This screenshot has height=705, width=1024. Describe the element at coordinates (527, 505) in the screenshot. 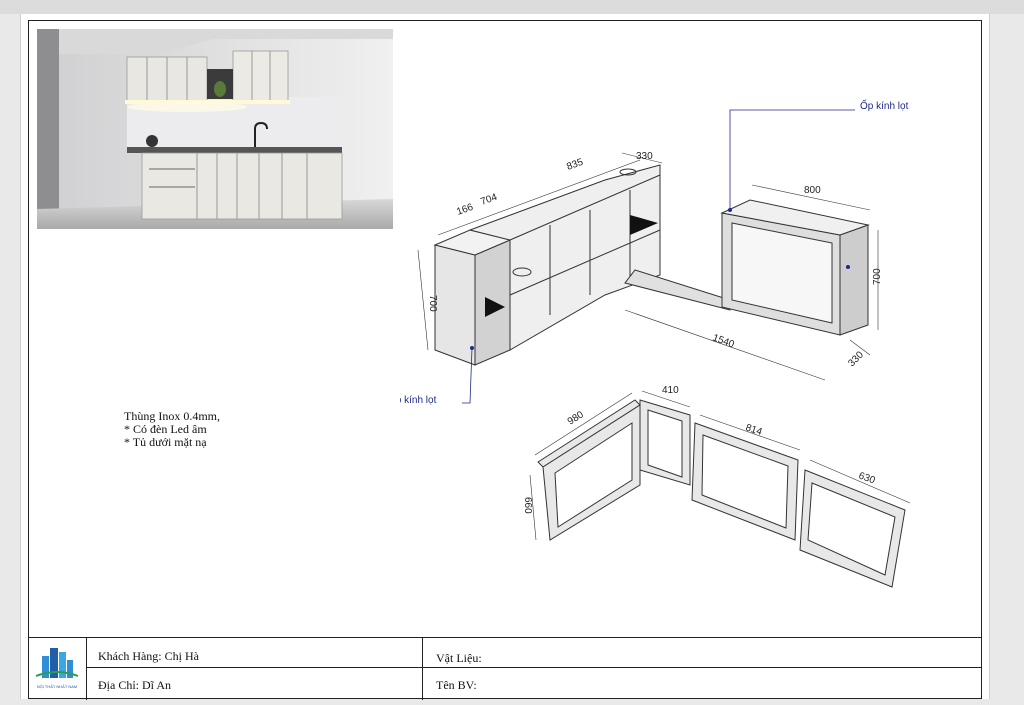

I see `dim-660: 660` at that location.